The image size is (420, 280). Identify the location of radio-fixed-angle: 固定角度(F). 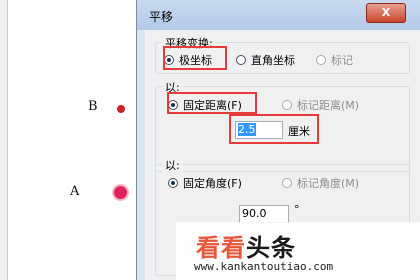
(205, 183).